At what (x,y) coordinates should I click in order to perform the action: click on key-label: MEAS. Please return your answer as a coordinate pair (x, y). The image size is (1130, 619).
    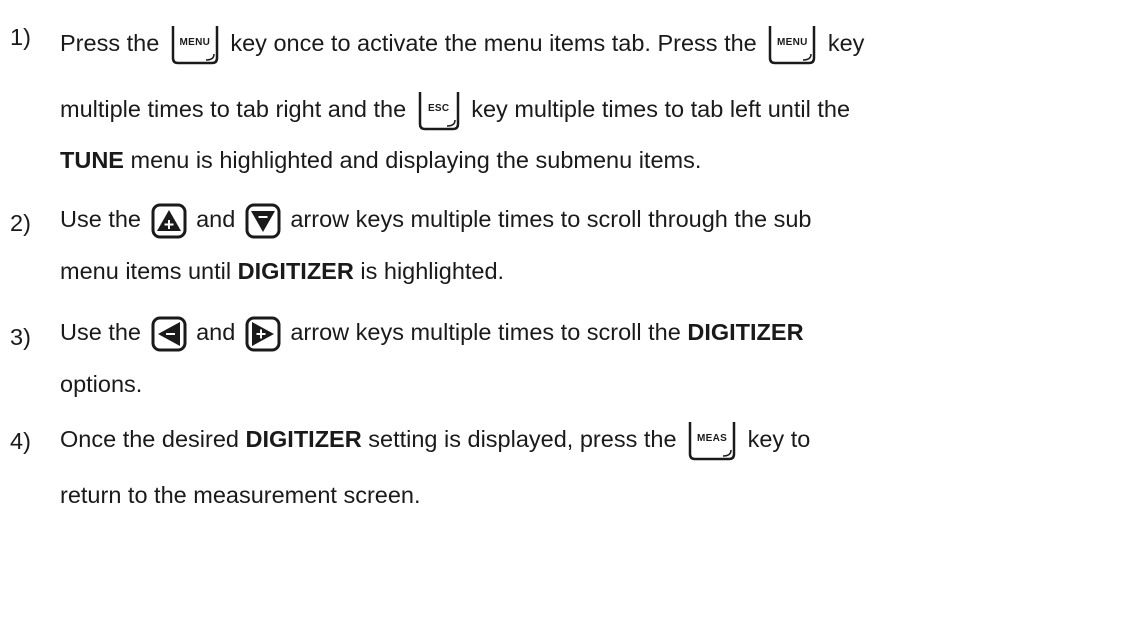
    Looking at the image, I should click on (712, 438).